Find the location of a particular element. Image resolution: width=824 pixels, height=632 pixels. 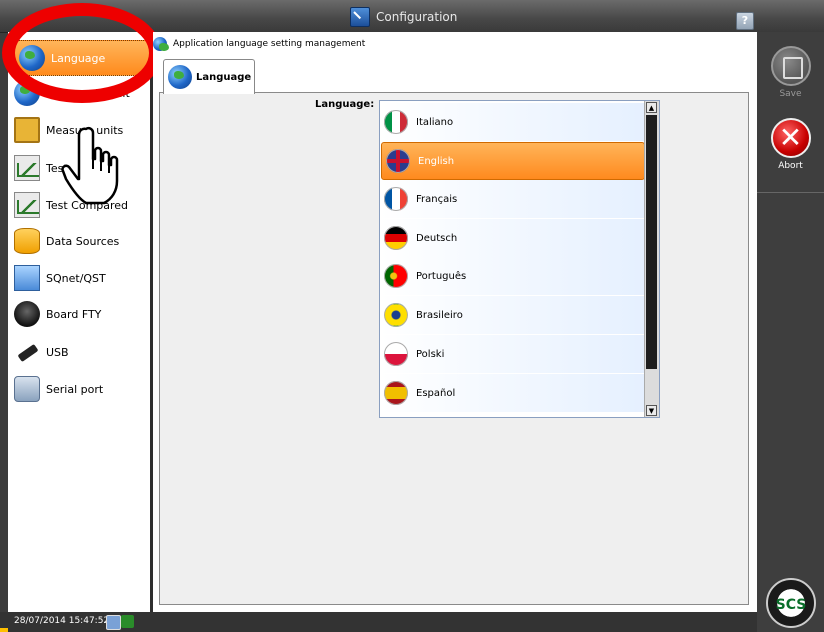

chart-icon is located at coordinates (27, 168).